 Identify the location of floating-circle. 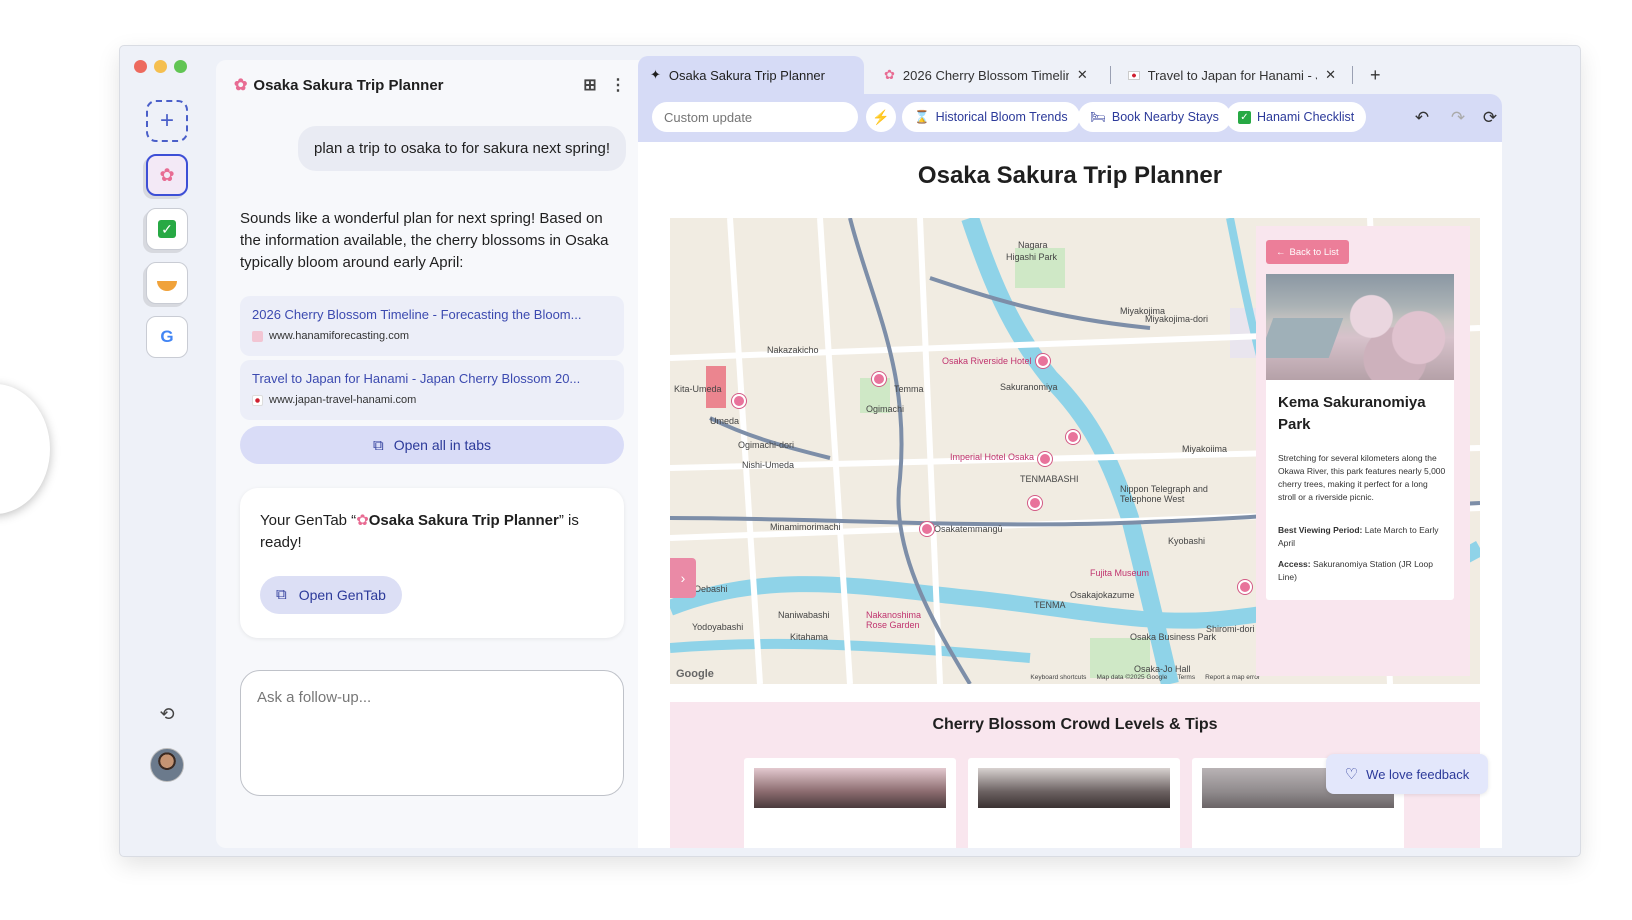
(25, 449).